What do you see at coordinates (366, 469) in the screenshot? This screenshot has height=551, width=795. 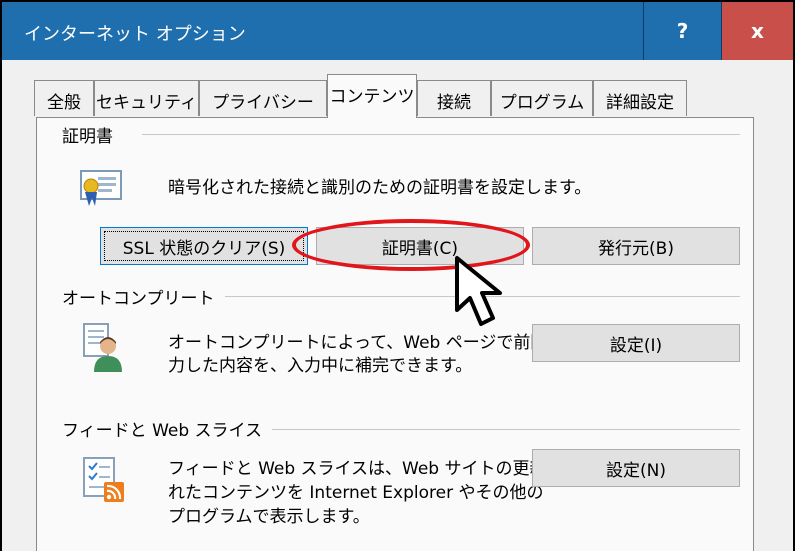 I see `feeds-description-line1: フィードと Web スライスは、Web サイトの更新さ` at bounding box center [366, 469].